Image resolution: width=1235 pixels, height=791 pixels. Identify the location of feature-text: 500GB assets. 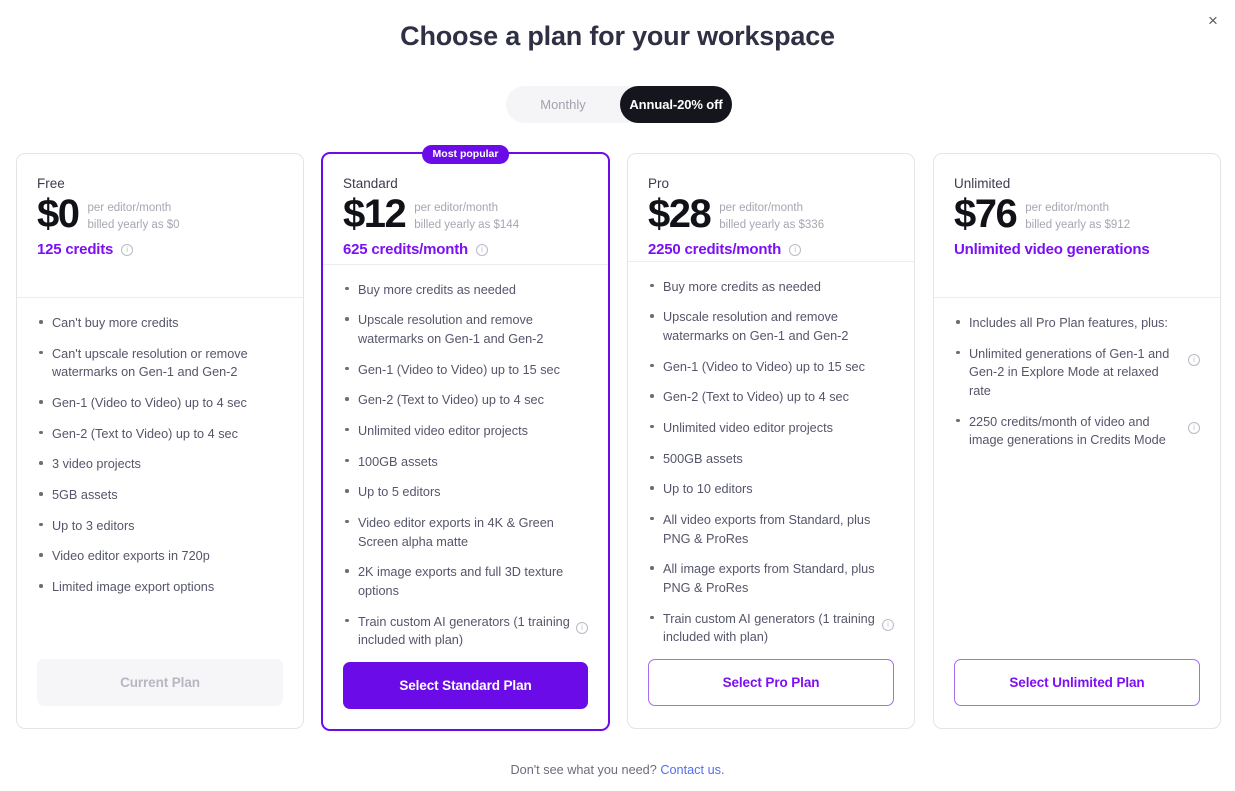
(703, 458).